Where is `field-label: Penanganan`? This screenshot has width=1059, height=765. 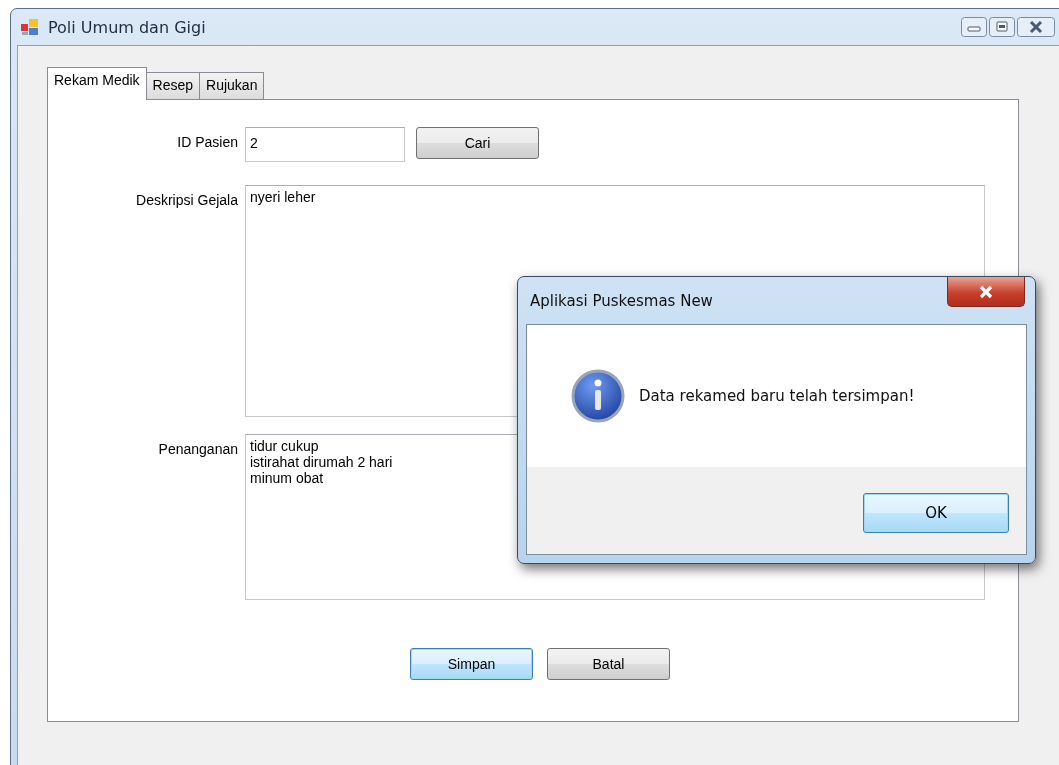
field-label: Penanganan is located at coordinates (198, 449).